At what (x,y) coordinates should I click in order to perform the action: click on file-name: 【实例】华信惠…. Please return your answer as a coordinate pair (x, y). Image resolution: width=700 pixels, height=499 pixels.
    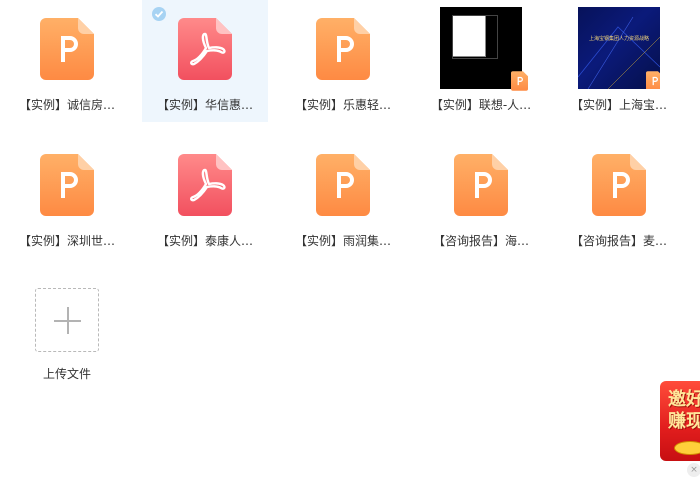
    Looking at the image, I should click on (204, 105).